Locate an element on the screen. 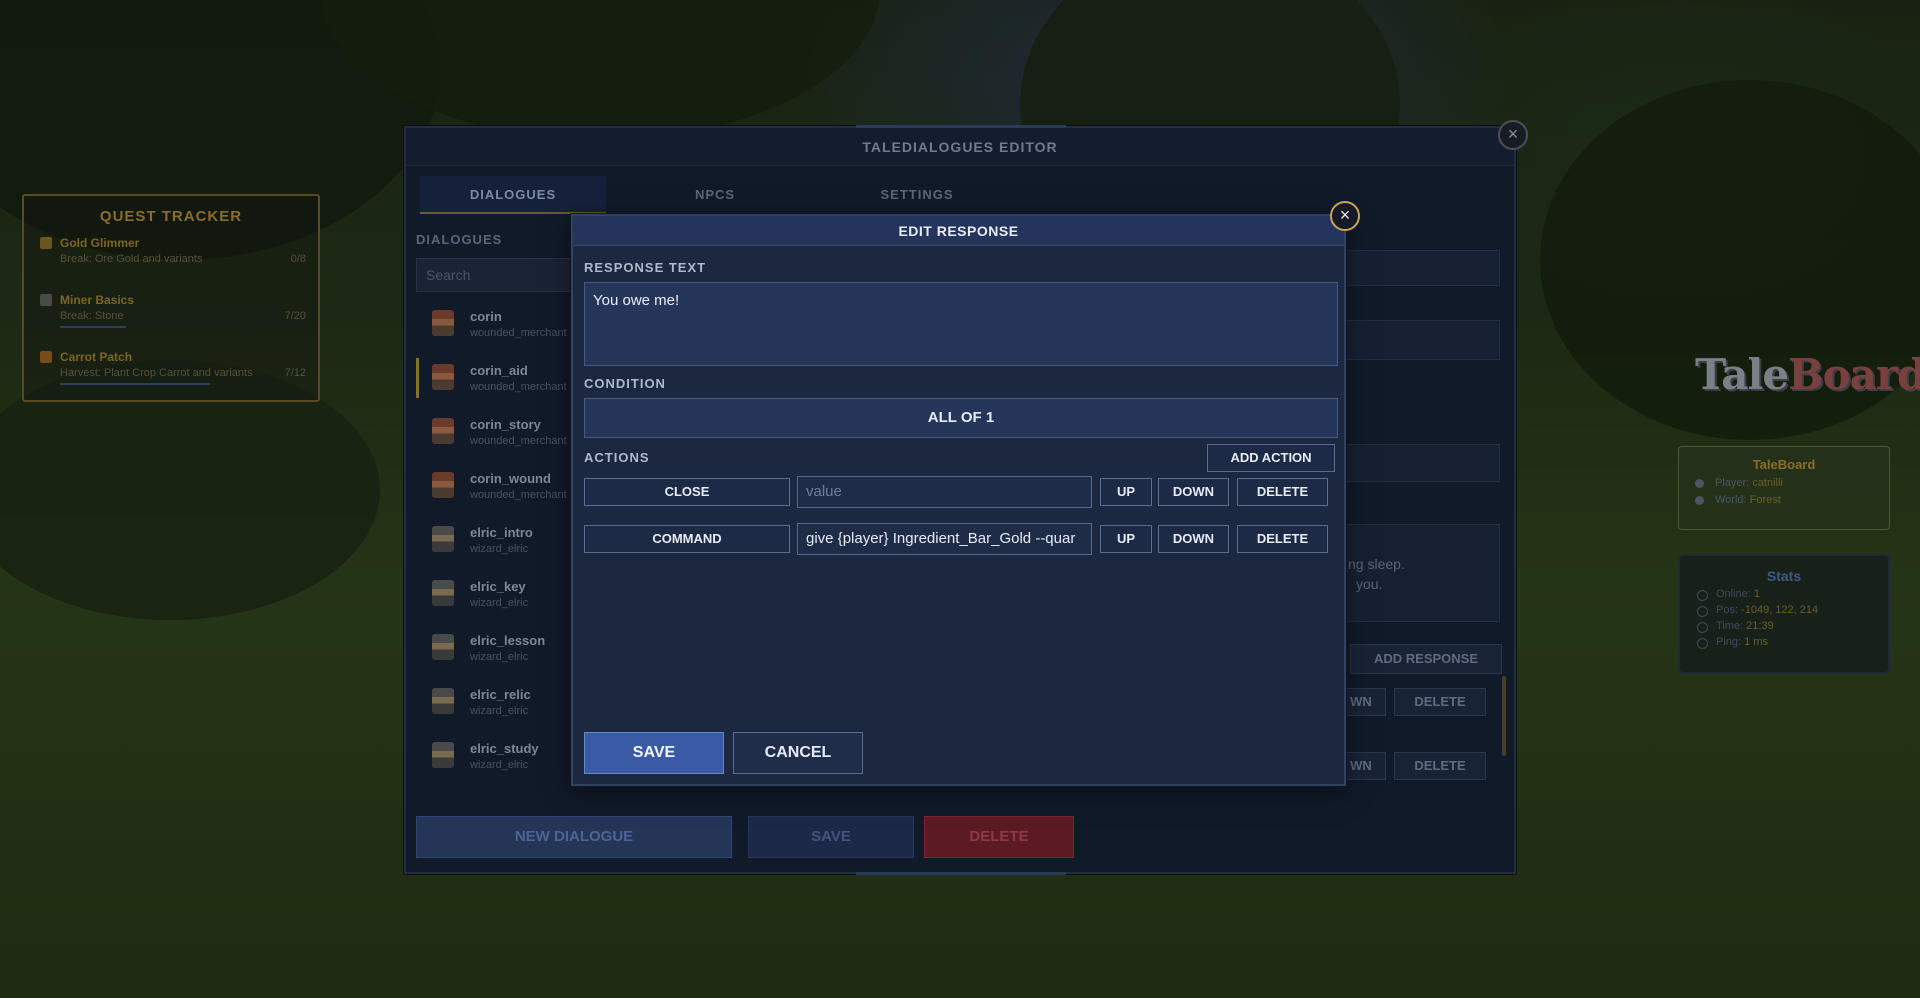  player-name: catnilli is located at coordinates (1767, 483).